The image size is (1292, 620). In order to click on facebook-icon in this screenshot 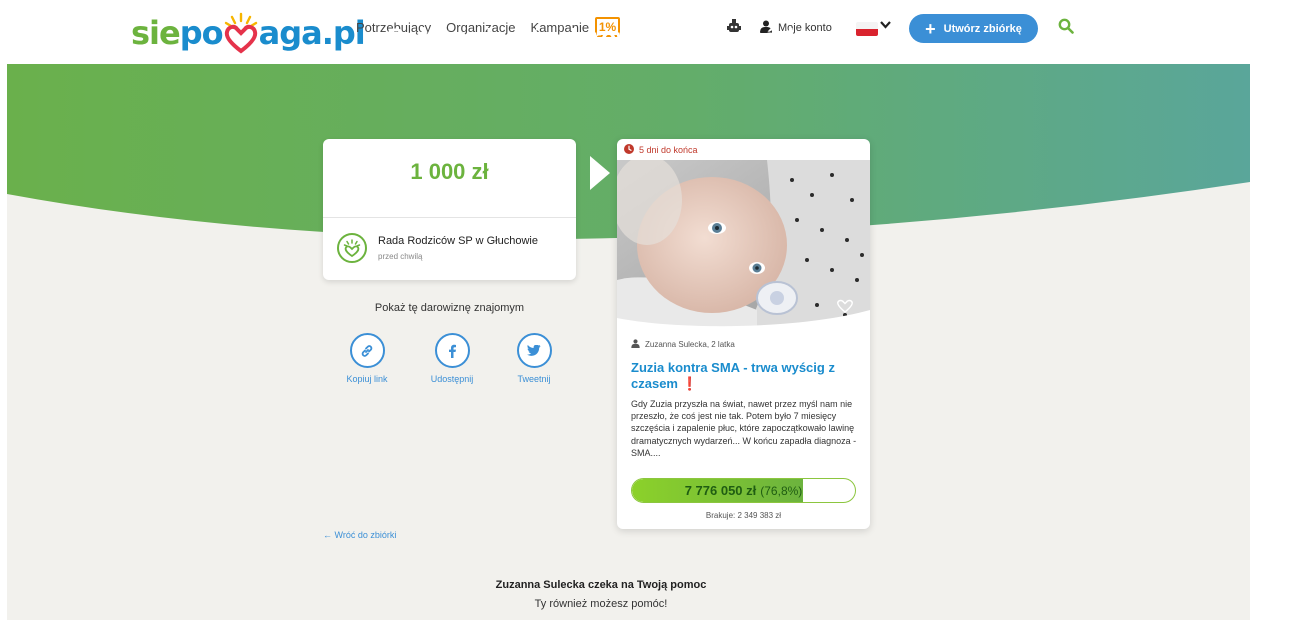, I will do `click(452, 350)`.